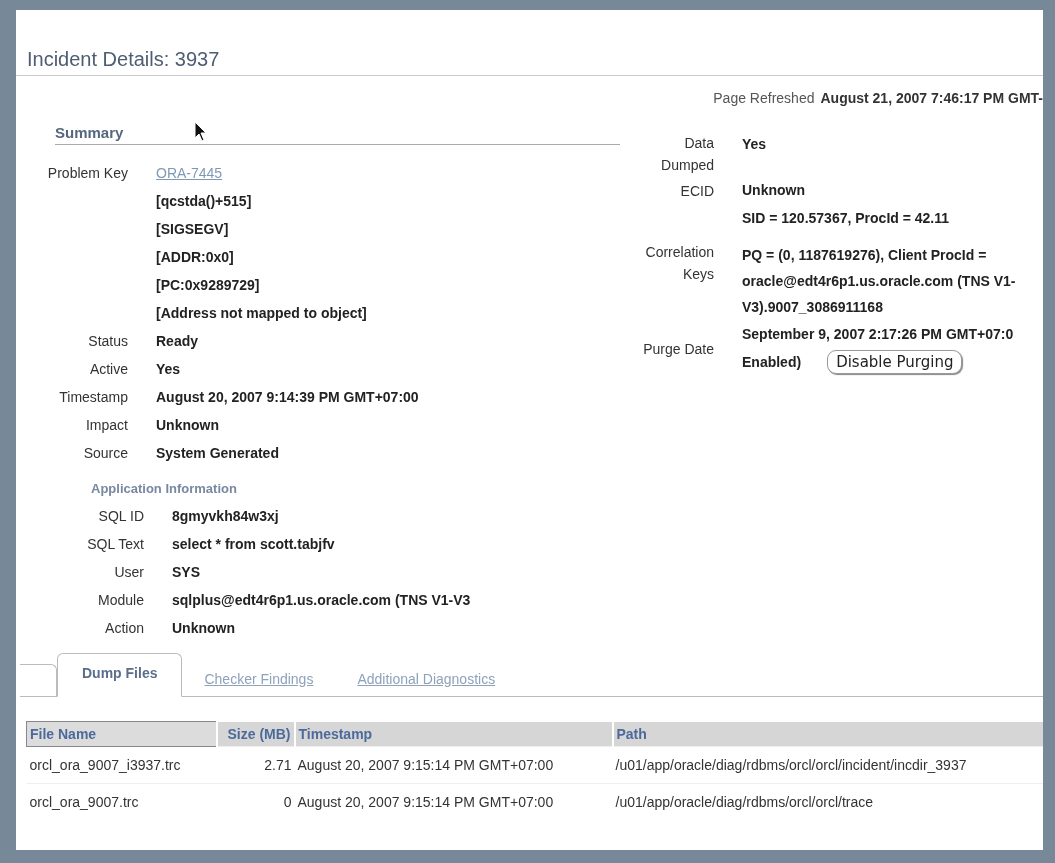 The height and width of the screenshot is (863, 1055). Describe the element at coordinates (827, 765) in the screenshot. I see `table-cell: /u01/app/oracle/diag/rdbms/orcl/orcl/incident/incdir_3937` at that location.